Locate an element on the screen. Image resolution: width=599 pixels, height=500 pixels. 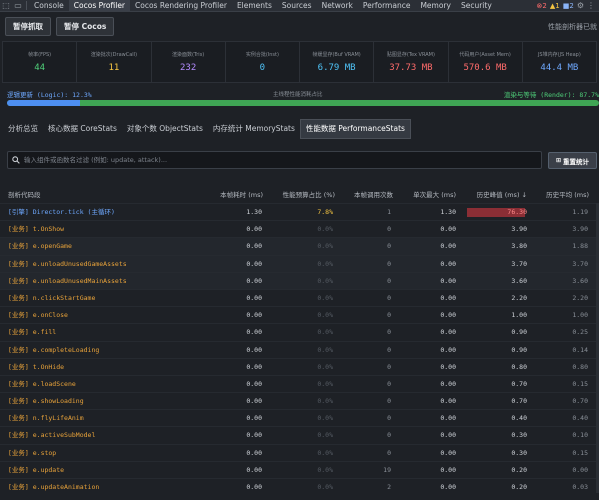
stat-value: 44.4 MB is located at coordinates (559, 68).